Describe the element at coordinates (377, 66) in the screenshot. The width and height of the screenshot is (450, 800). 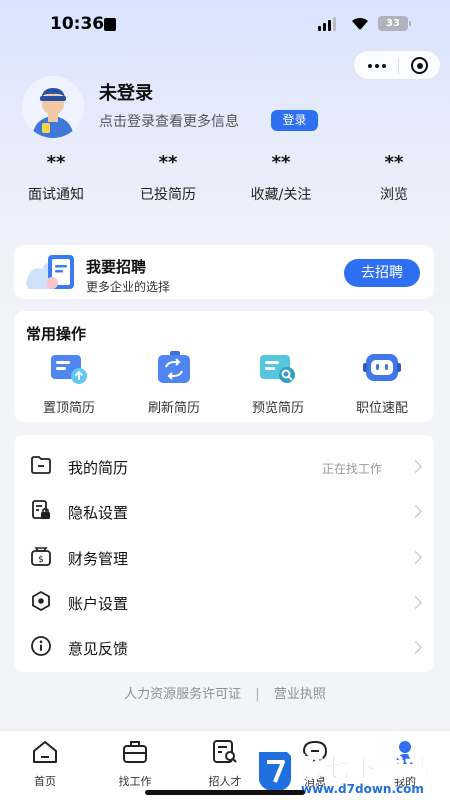
I see `more-icon` at that location.